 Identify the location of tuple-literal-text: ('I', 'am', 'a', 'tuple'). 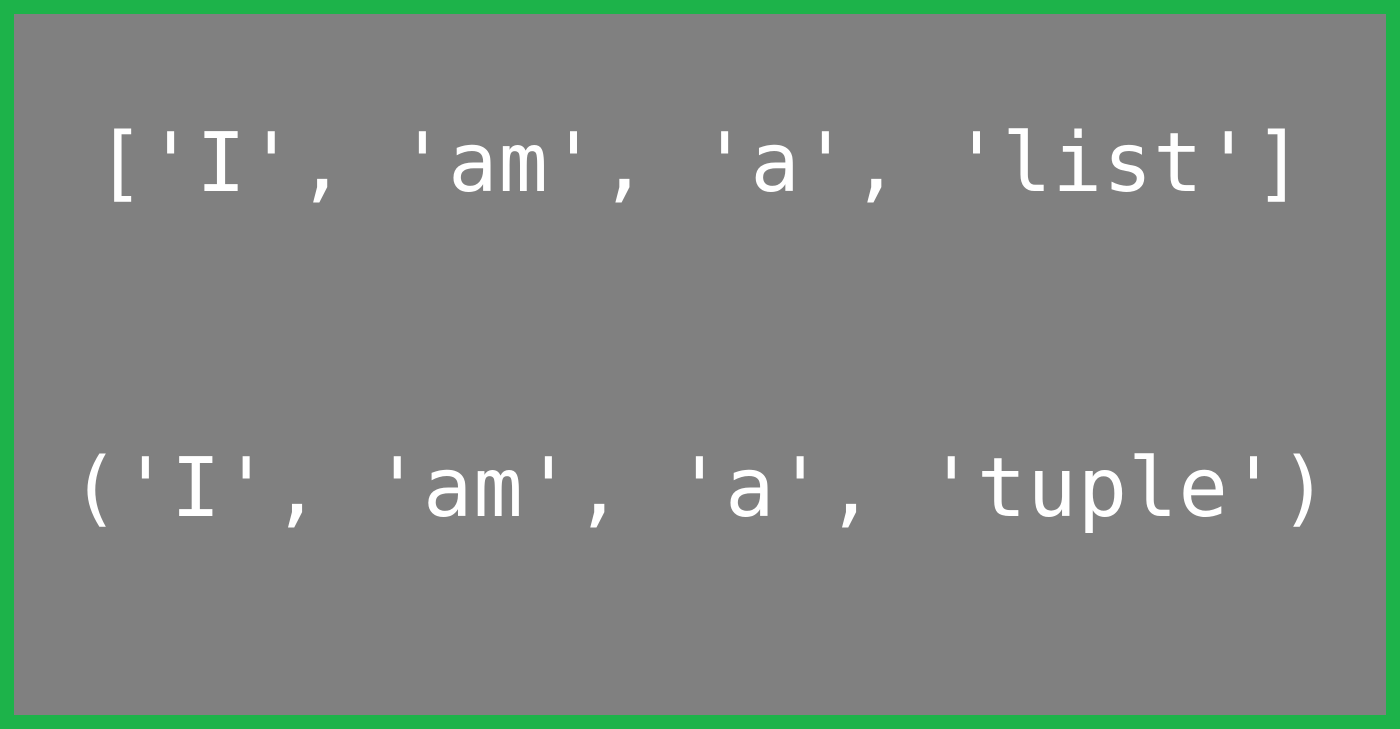
(700, 488).